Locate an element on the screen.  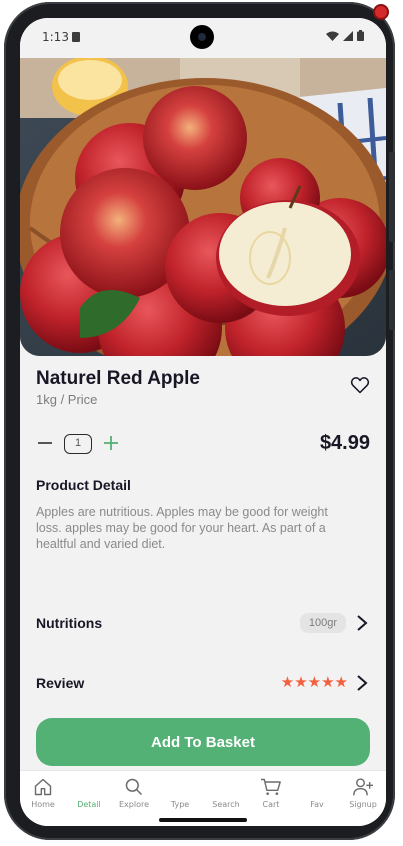
plus-icon is located at coordinates (111, 443).